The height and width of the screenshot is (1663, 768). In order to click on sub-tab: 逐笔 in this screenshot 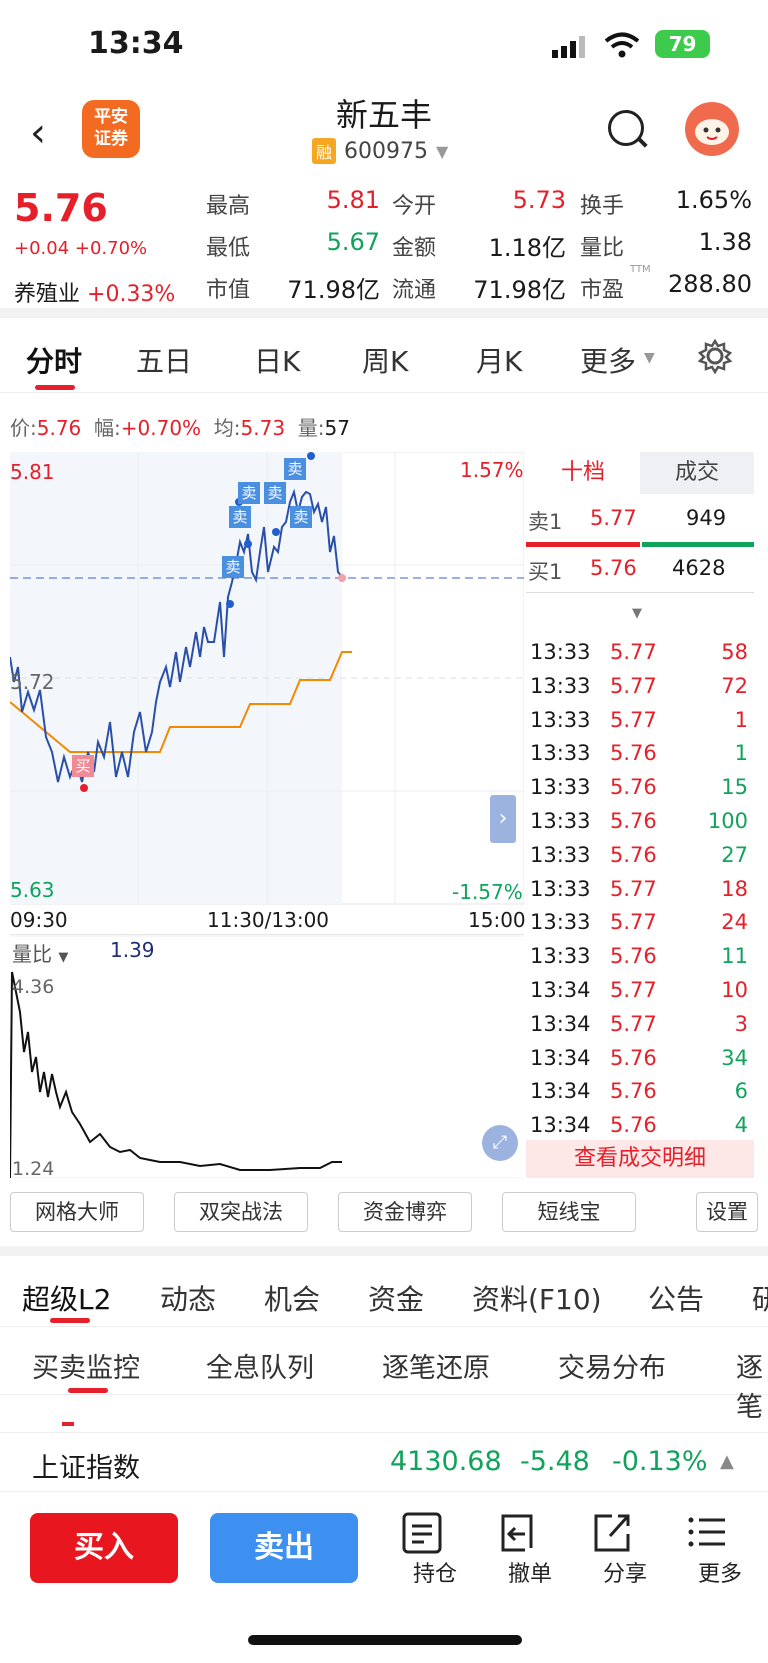, I will do `click(752, 1385)`.